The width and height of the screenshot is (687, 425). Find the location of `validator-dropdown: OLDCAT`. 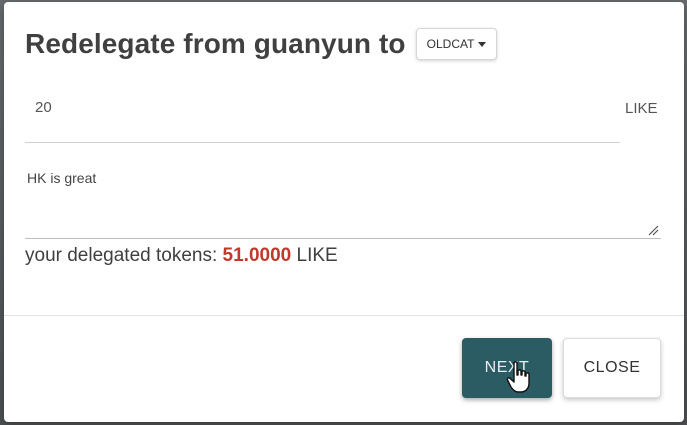

validator-dropdown: OLDCAT is located at coordinates (456, 44).